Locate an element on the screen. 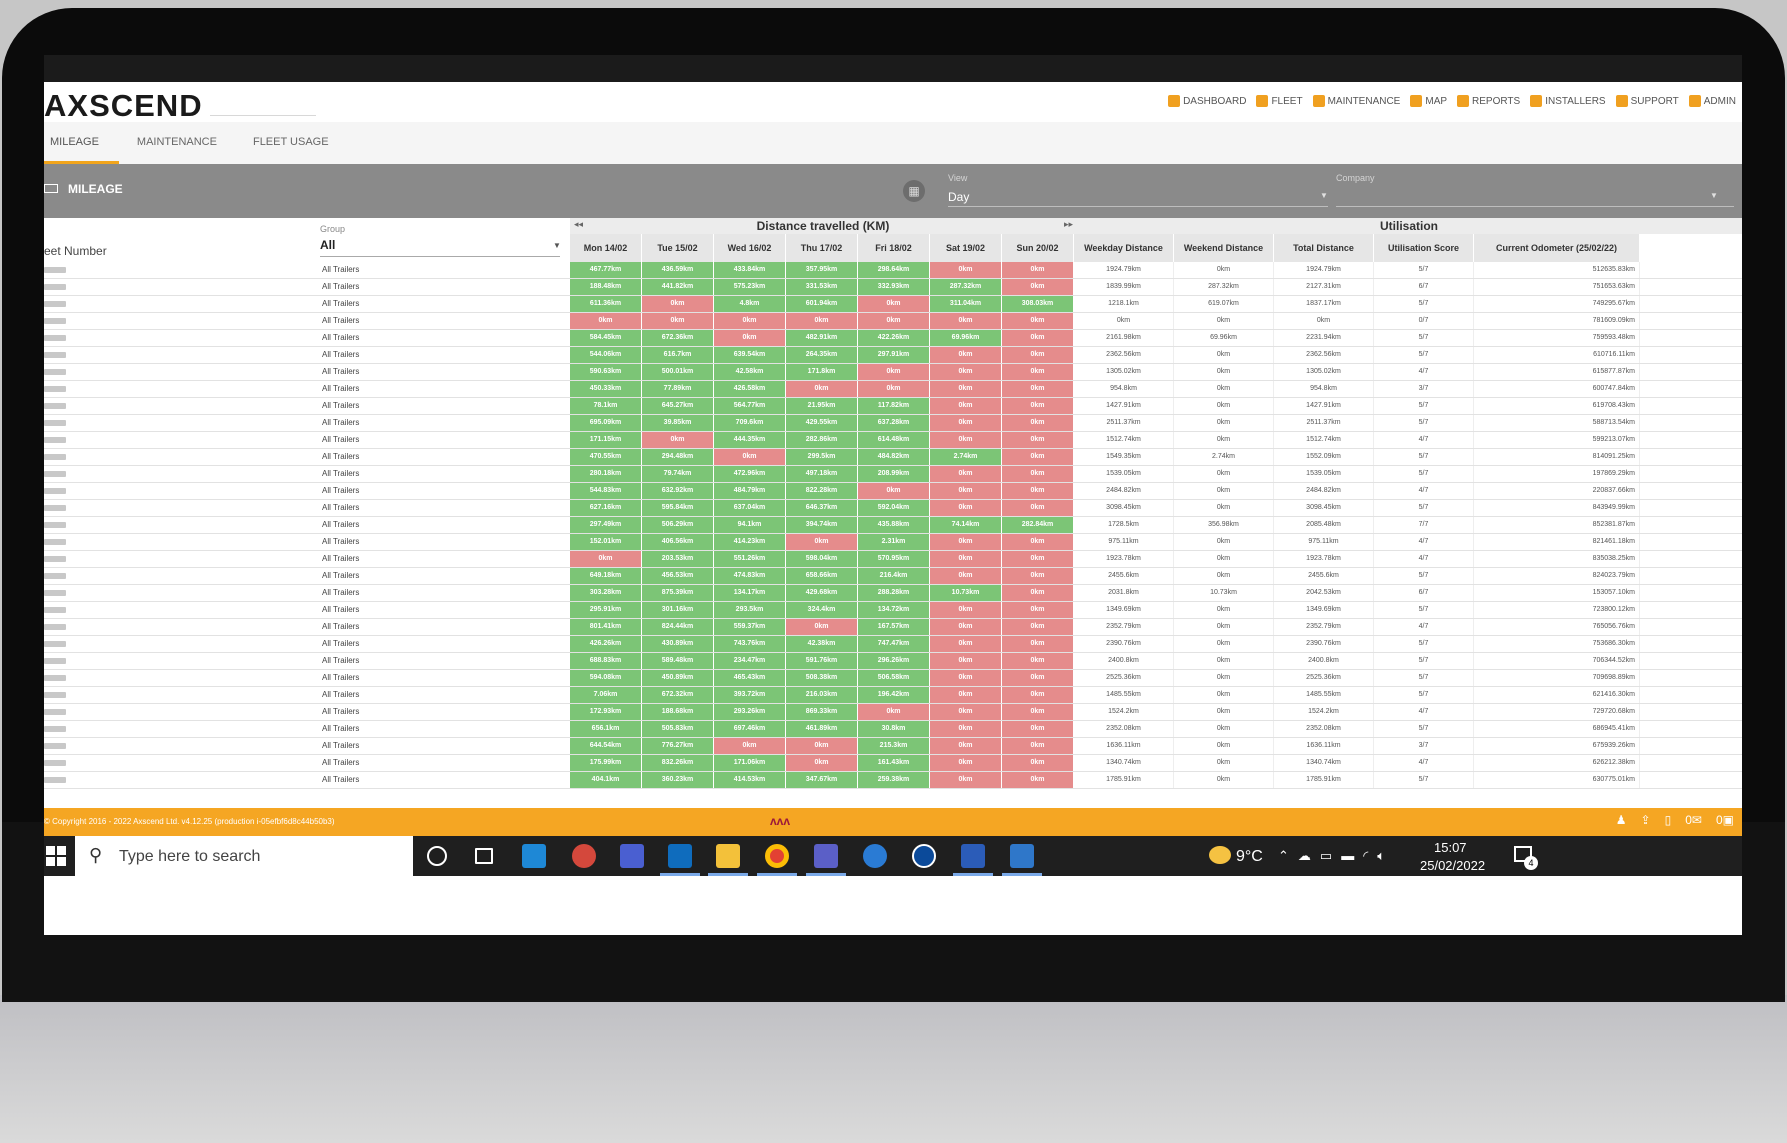 The width and height of the screenshot is (1787, 1143). group-cell: All Trailers is located at coordinates (341, 473).